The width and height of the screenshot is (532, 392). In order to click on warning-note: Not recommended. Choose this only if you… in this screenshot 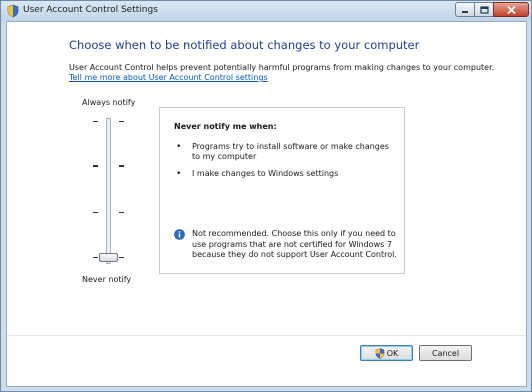, I will do `click(294, 244)`.